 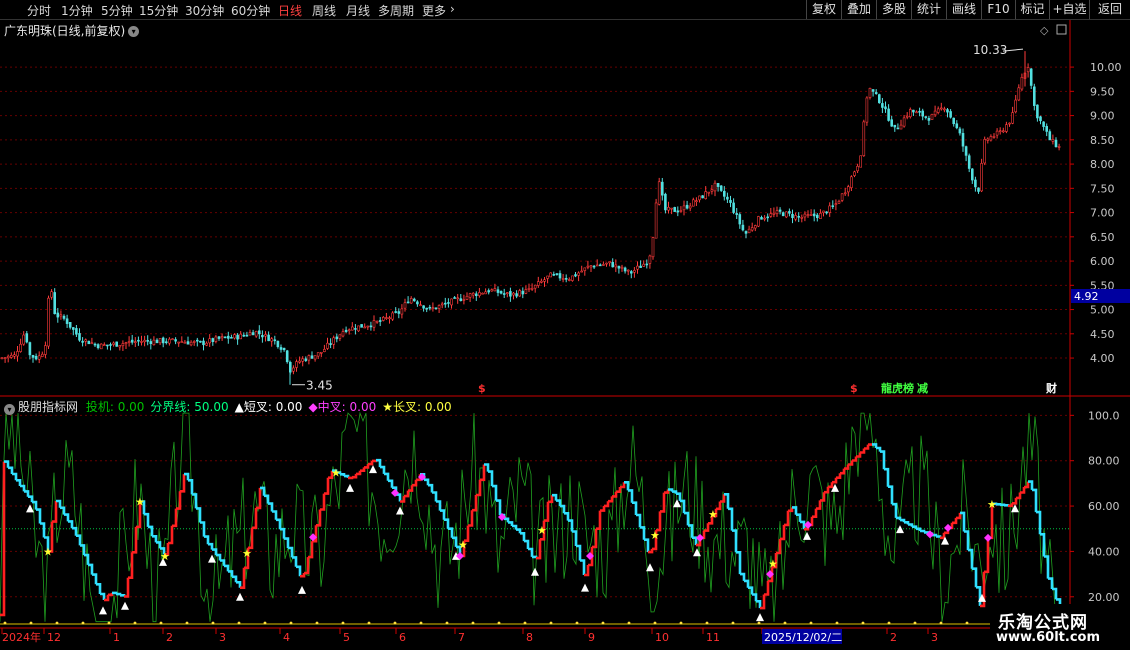 I want to click on date-label: 1, so click(x=116, y=637).